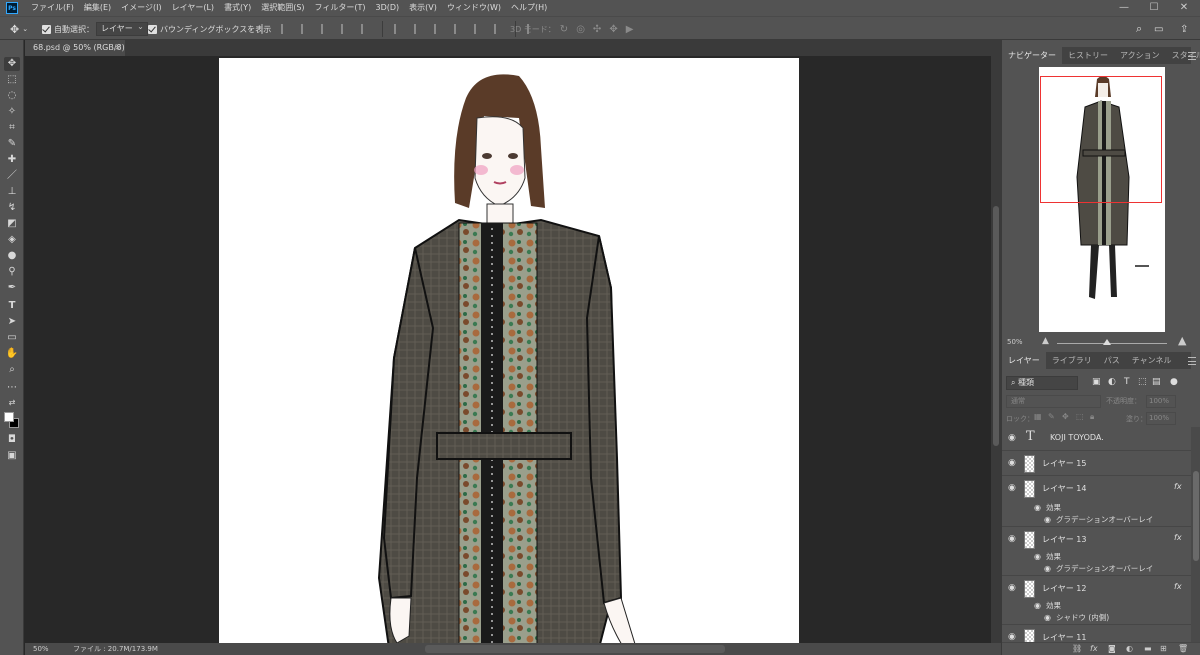 The height and width of the screenshot is (655, 1200). I want to click on clone-stamp-tool-icon: ⊥, so click(12, 192).